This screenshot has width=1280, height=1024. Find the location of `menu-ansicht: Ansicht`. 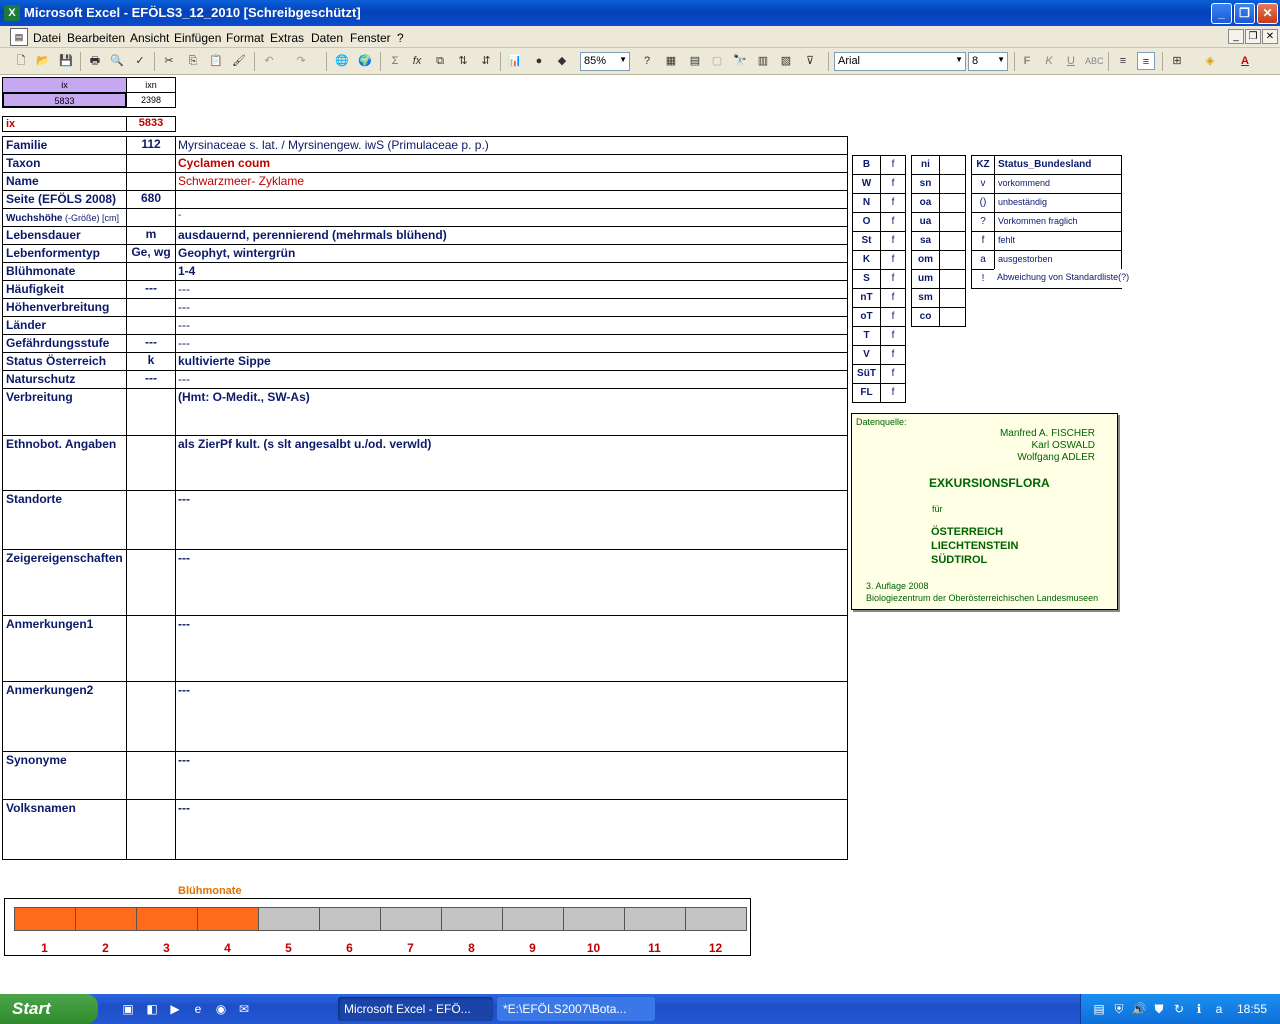

menu-ansicht: Ansicht is located at coordinates (149, 38).